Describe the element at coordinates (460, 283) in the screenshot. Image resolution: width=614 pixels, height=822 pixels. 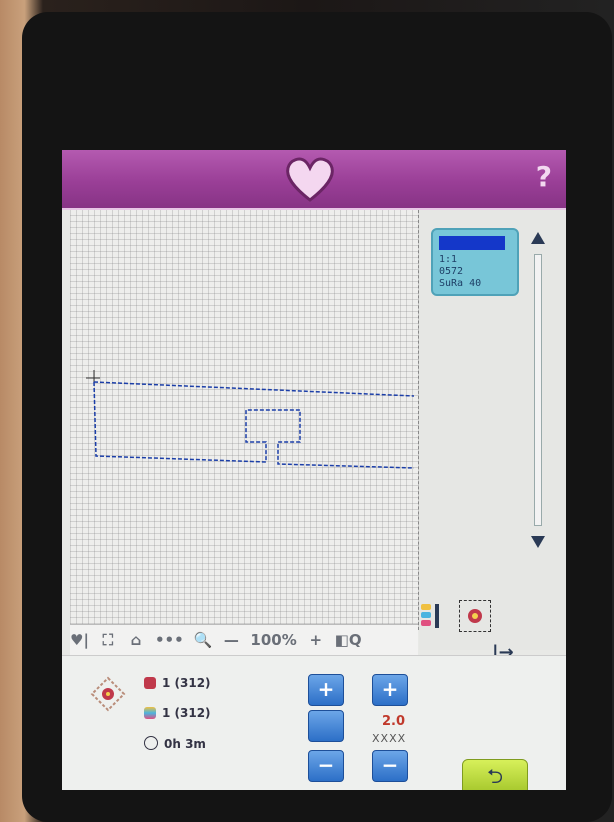
I see `thread-brand: SuRa 40` at that location.